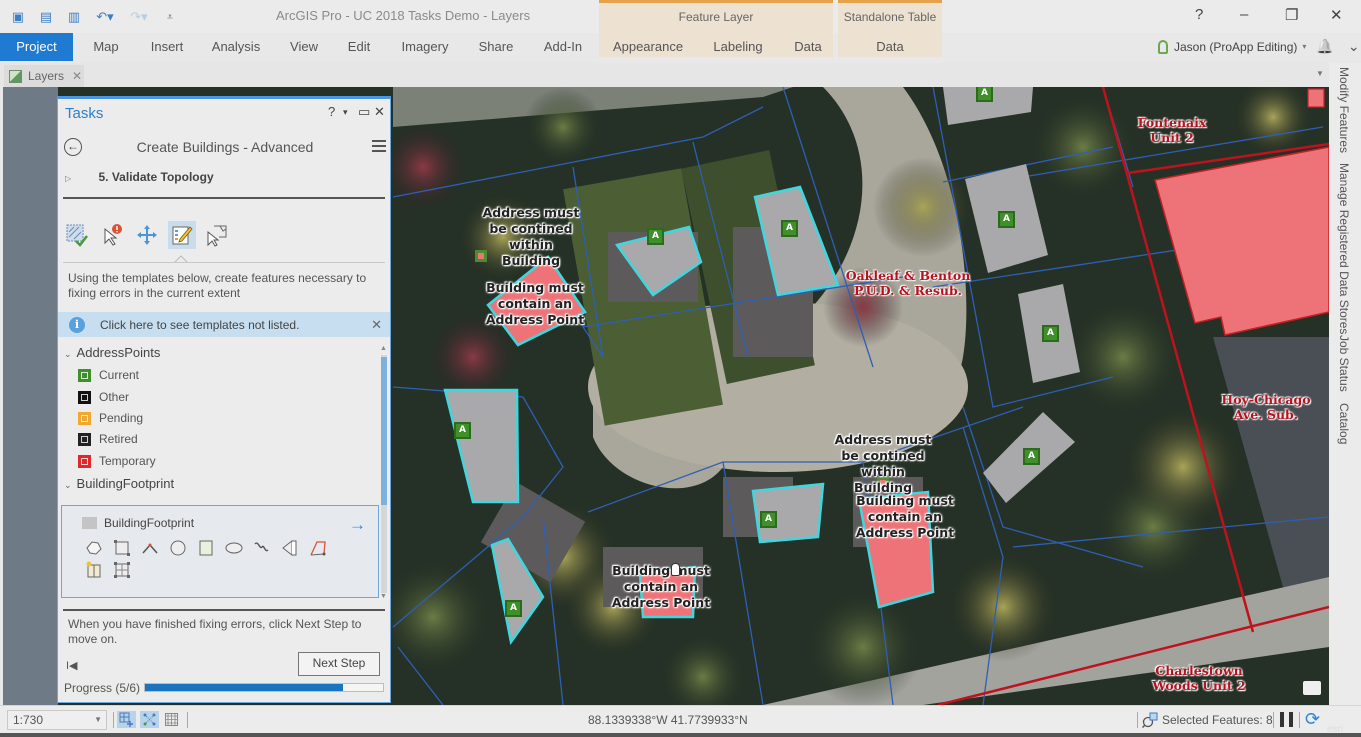  I want to click on ellipse-tool, so click(234, 548).